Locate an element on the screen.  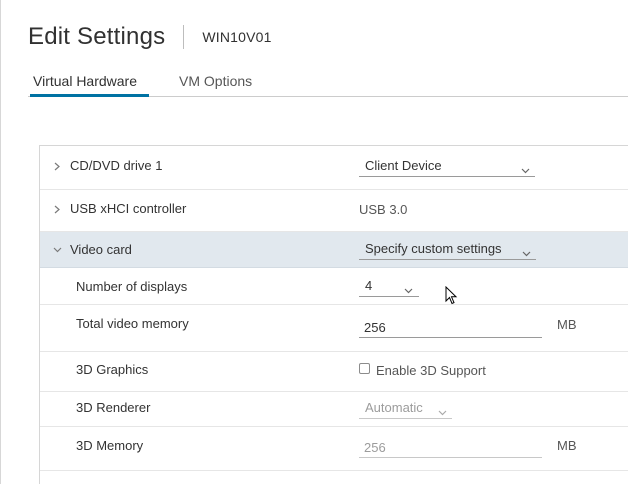
3d-renderer-select: Automatic is located at coordinates (405, 408).